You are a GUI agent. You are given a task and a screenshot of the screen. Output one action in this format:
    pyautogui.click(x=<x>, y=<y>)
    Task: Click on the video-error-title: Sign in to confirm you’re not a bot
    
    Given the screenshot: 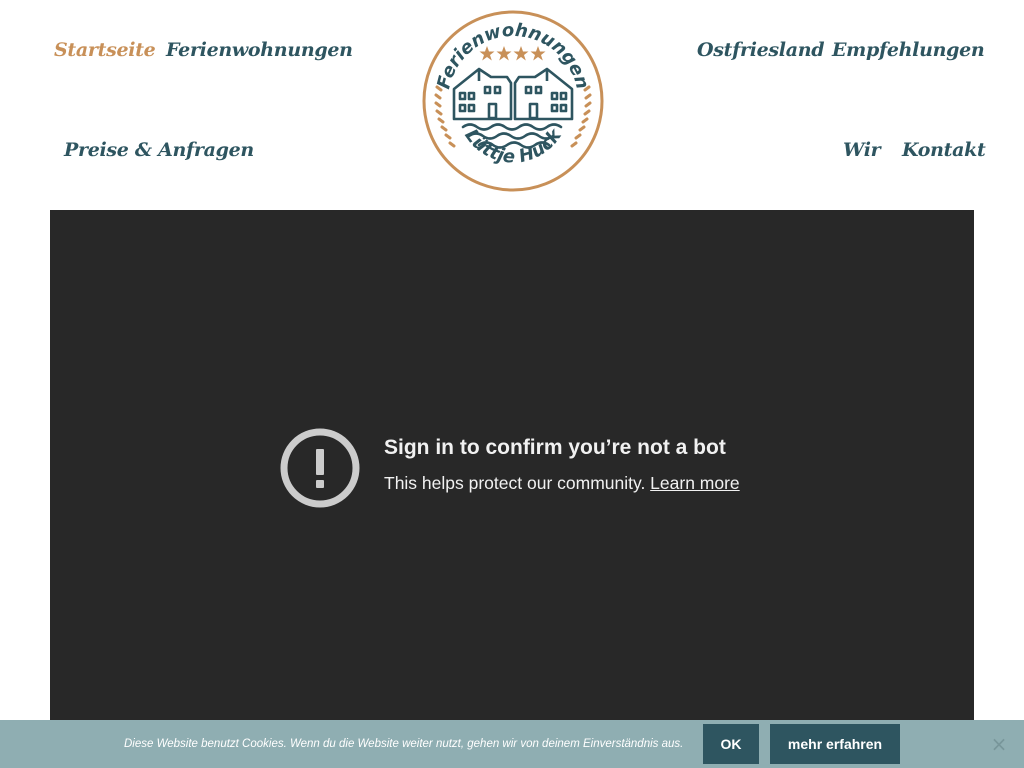 What is the action you would take?
    pyautogui.click(x=555, y=447)
    